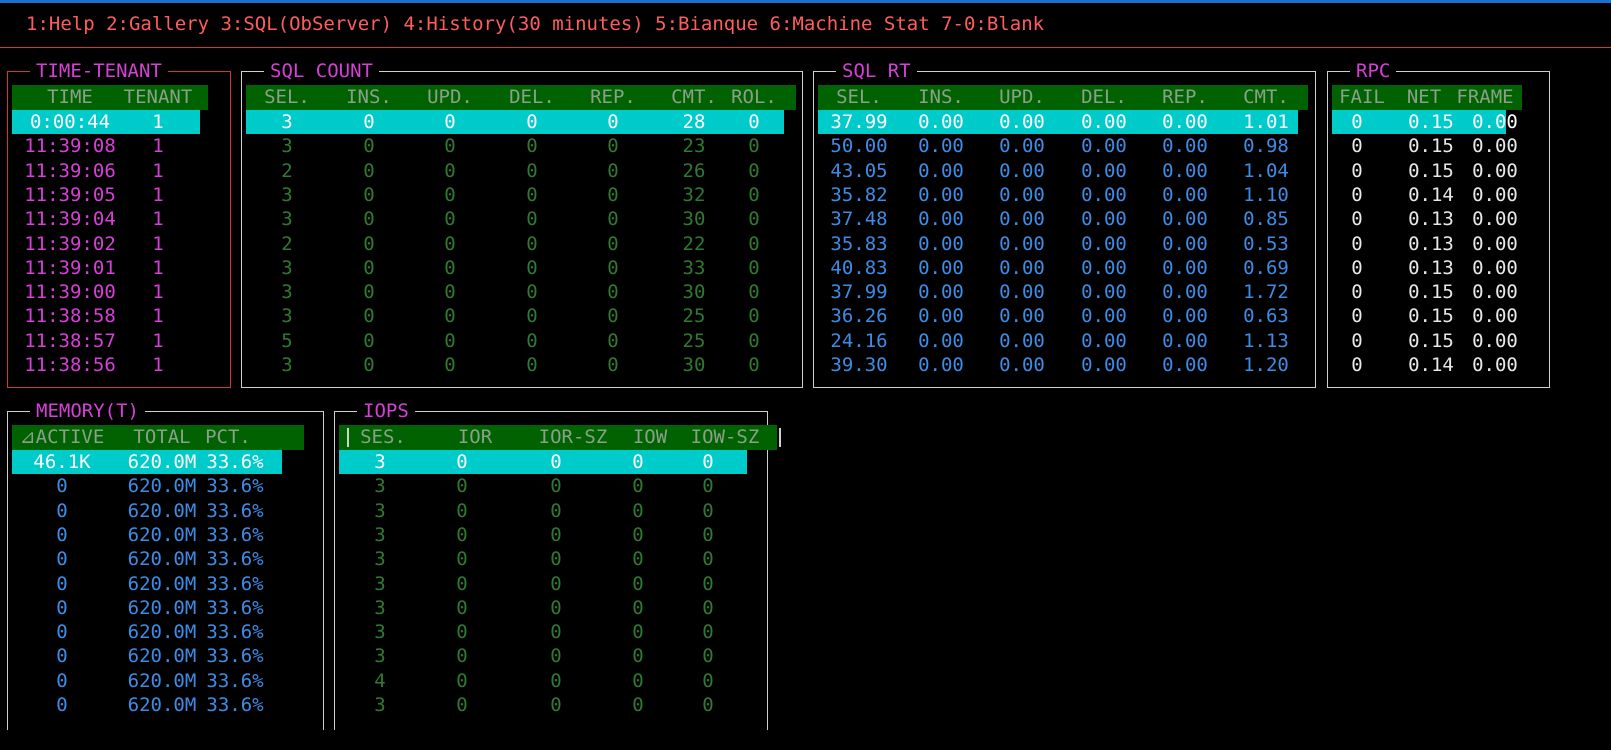 The height and width of the screenshot is (750, 1611). I want to click on table-cell: 0.69, so click(1266, 268).